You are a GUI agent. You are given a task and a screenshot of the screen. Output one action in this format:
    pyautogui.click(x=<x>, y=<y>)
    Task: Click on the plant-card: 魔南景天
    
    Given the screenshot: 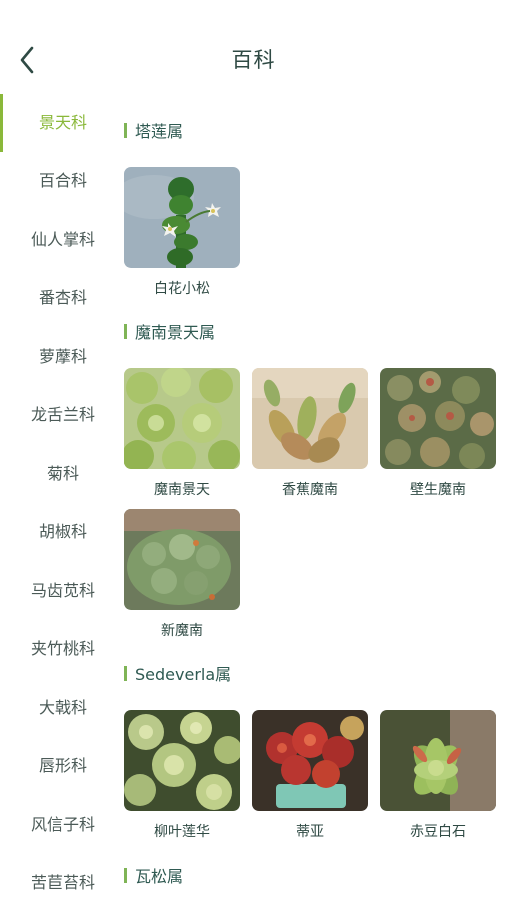 What is the action you would take?
    pyautogui.click(x=182, y=433)
    